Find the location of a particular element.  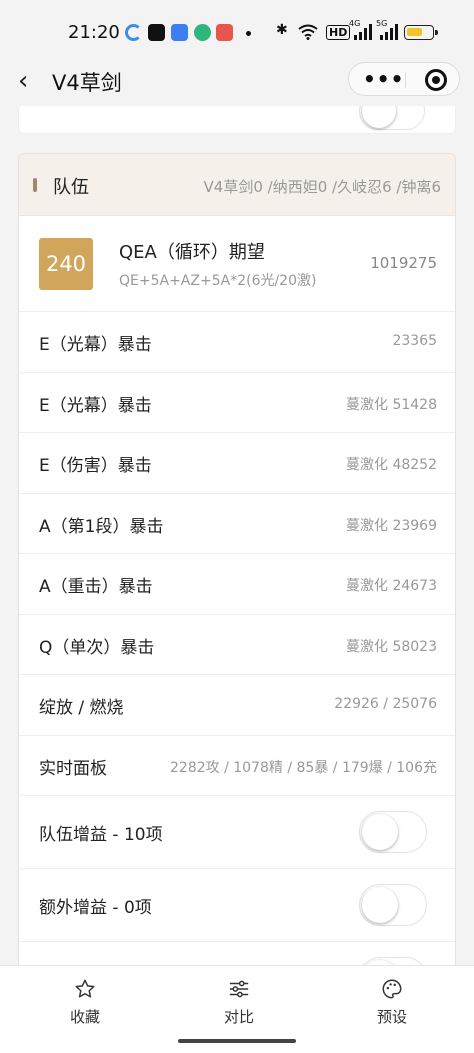

close-icon is located at coordinates (436, 80).